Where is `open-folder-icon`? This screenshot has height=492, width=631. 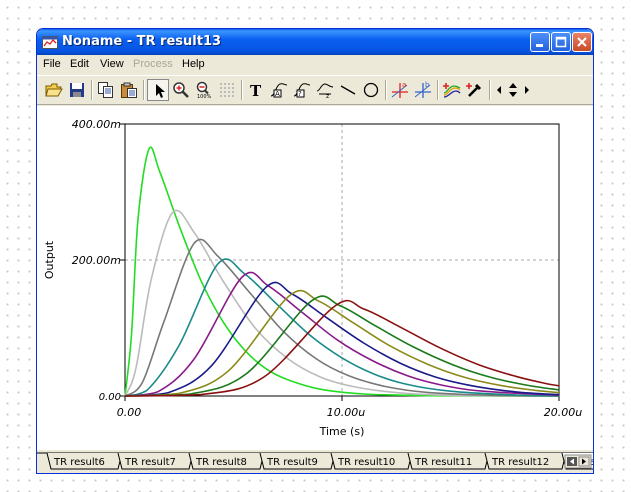
open-folder-icon is located at coordinates (54, 90).